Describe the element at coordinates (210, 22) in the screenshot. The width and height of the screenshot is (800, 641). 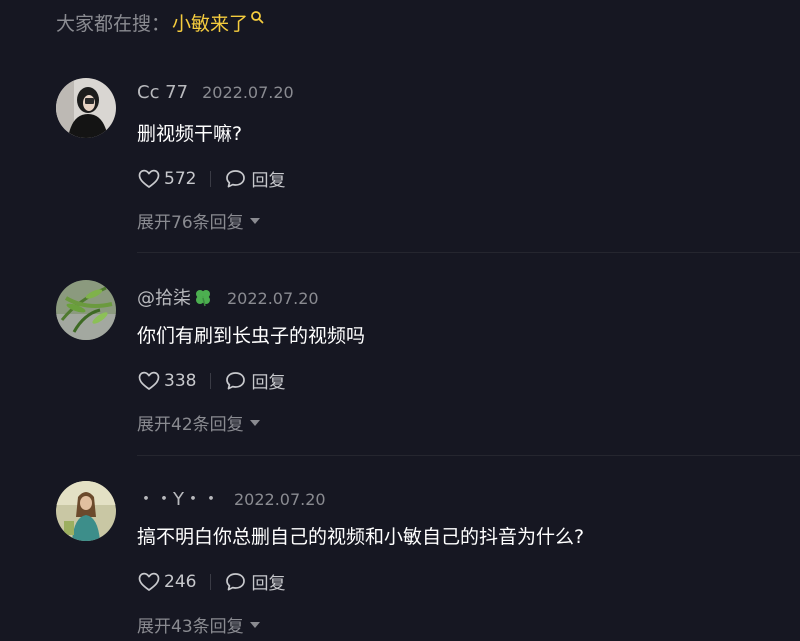
I see `search-suggestion-term: 小敏来了` at that location.